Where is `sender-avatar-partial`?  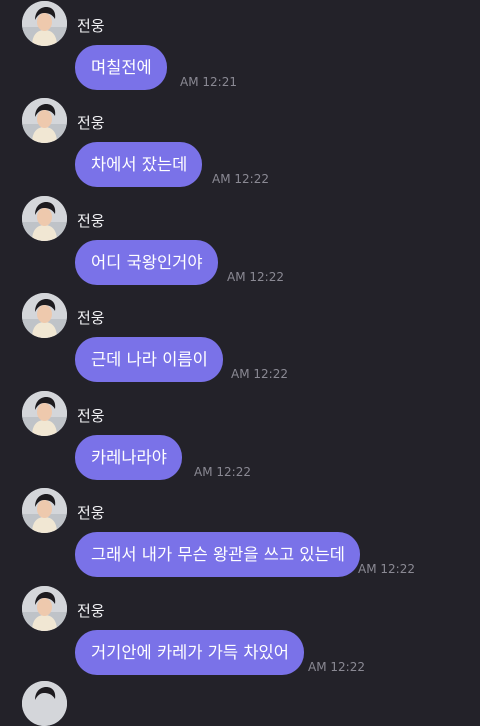 sender-avatar-partial is located at coordinates (44, 703).